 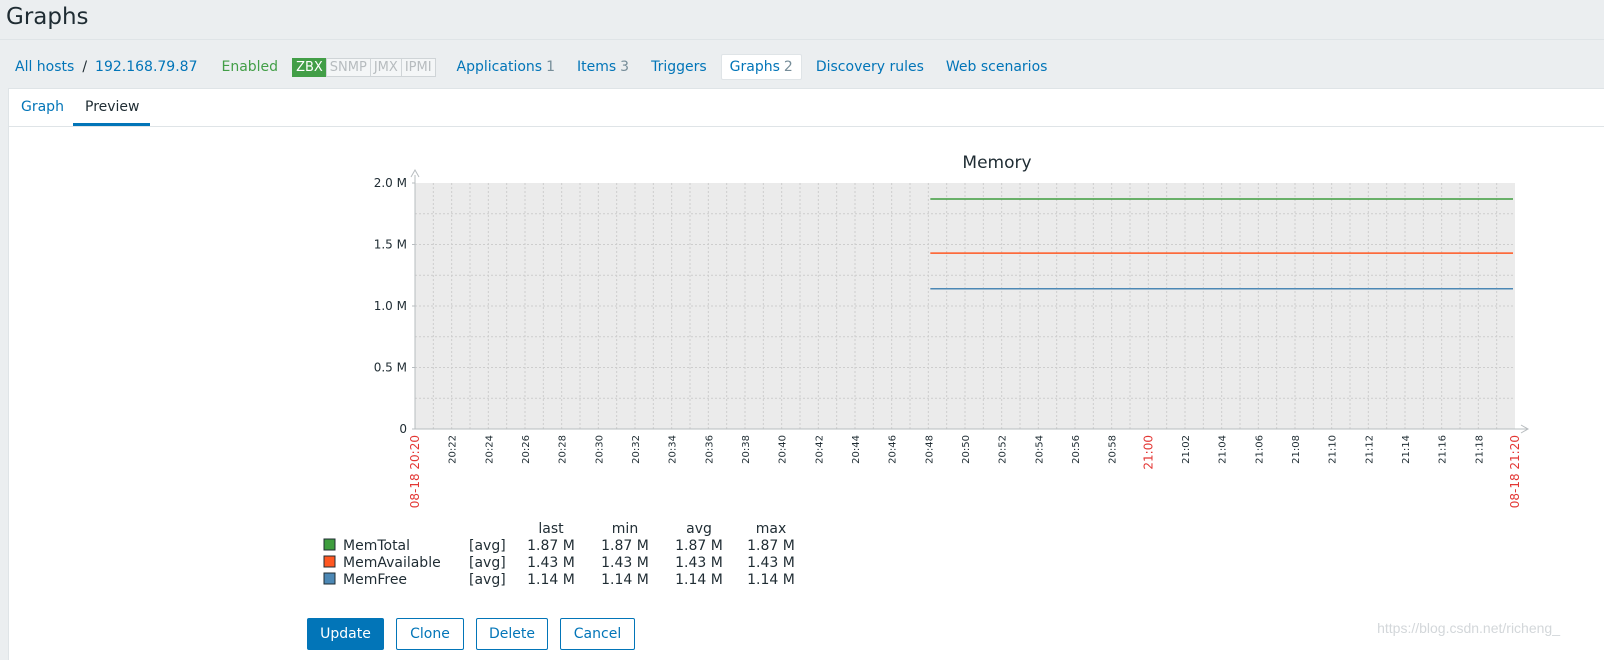 What do you see at coordinates (390, 183) in the screenshot?
I see `y-tick-label: 2.0 M` at bounding box center [390, 183].